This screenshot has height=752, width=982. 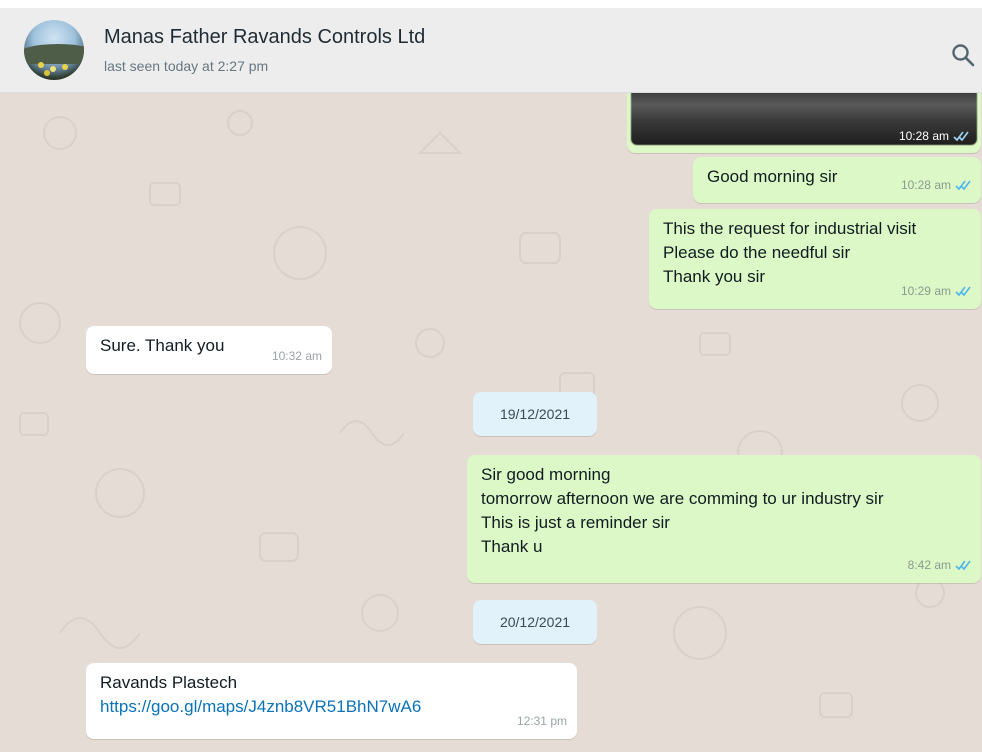 What do you see at coordinates (804, 123) in the screenshot?
I see `message-image-outgoing: 10:28 am` at bounding box center [804, 123].